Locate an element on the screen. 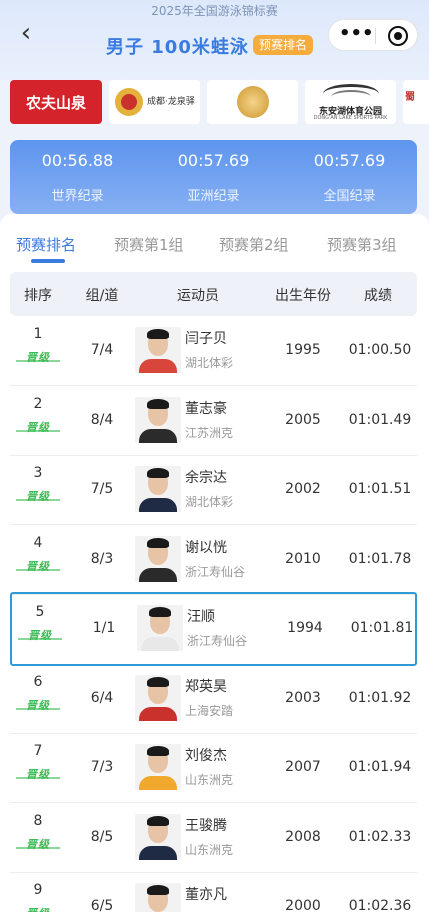  birth-year: 2010 is located at coordinates (303, 558).